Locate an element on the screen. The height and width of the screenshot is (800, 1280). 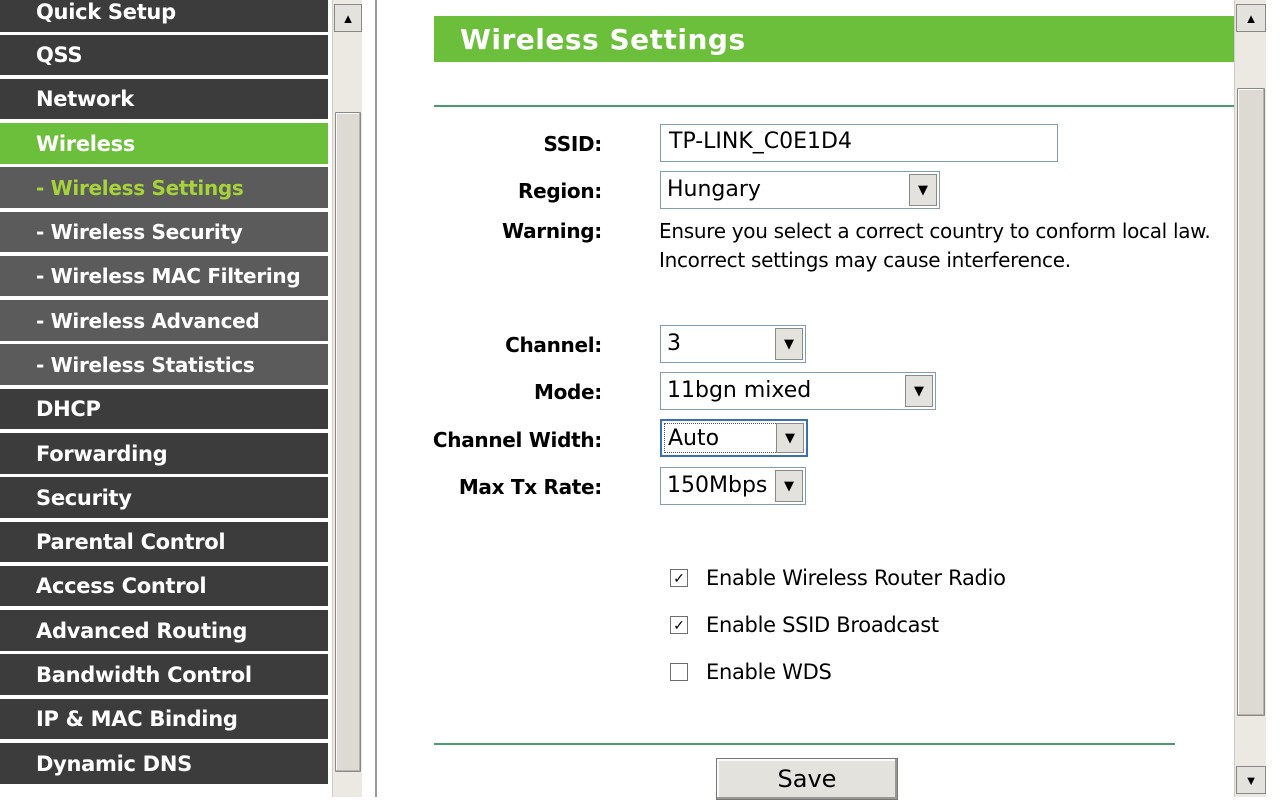
divider-line is located at coordinates (834, 106).